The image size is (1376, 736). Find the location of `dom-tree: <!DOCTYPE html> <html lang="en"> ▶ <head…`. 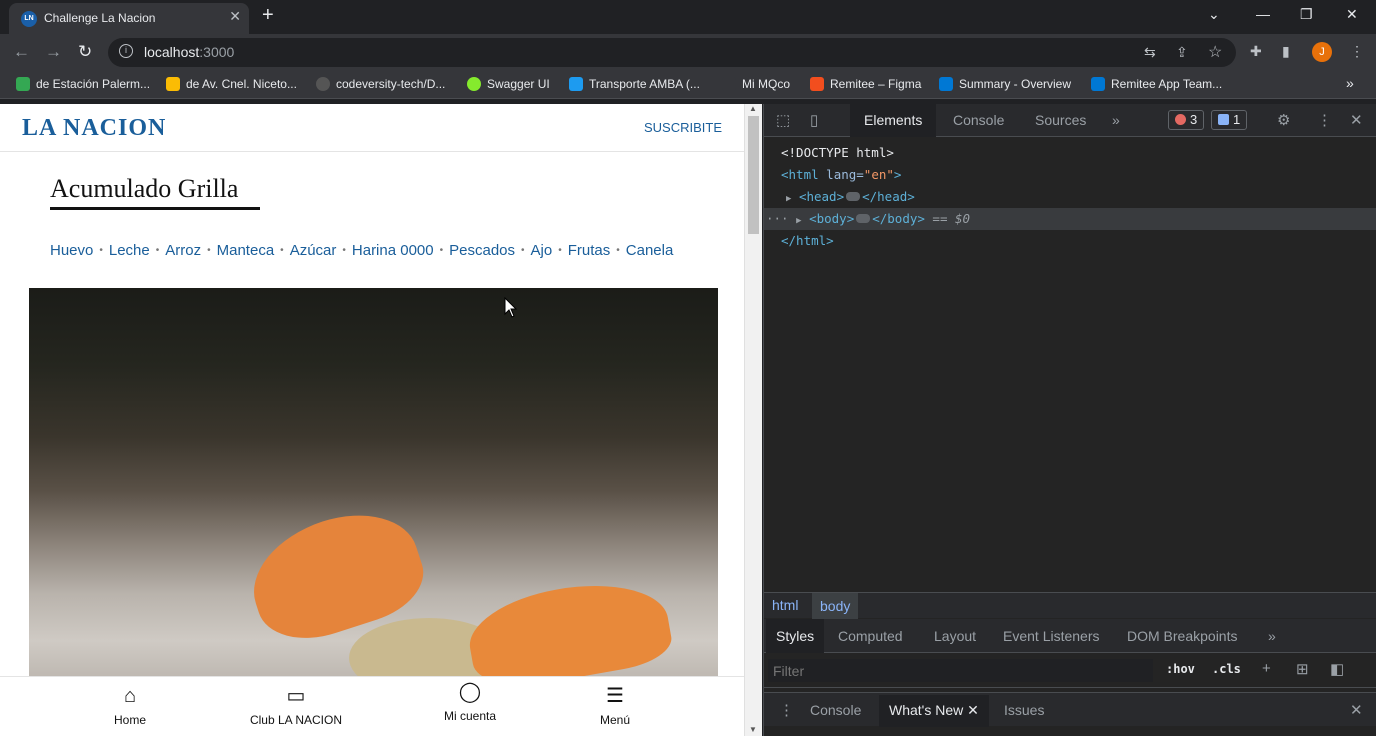

dom-tree: <!DOCTYPE html> <html lang="en"> ▶ <head… is located at coordinates (1070, 197).